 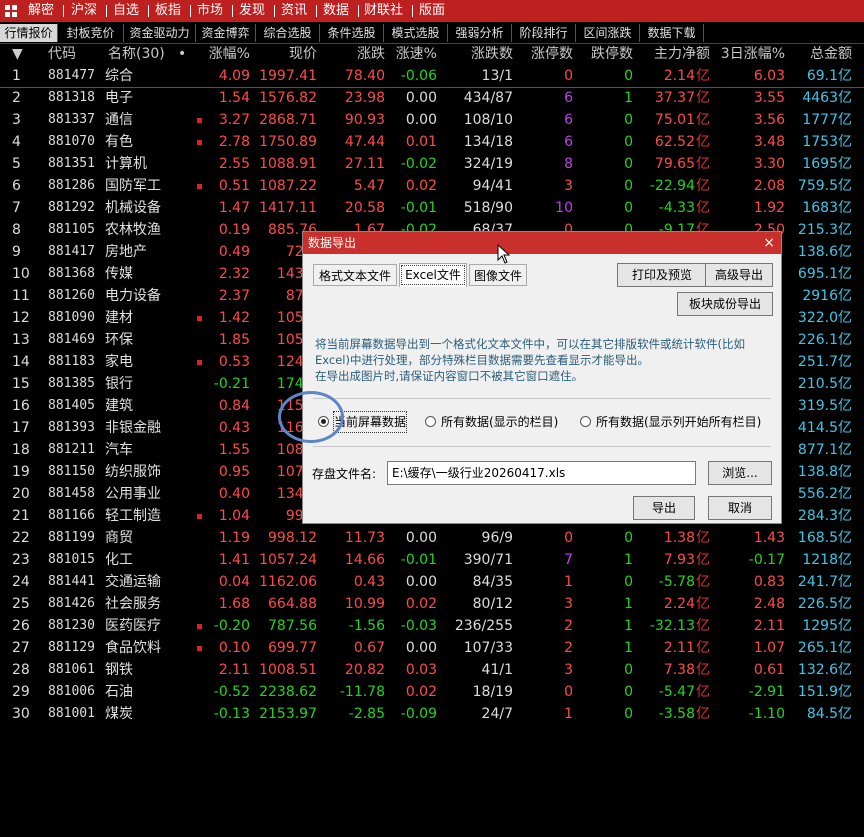 I want to click on row-updown: 96/9, so click(x=497, y=538).